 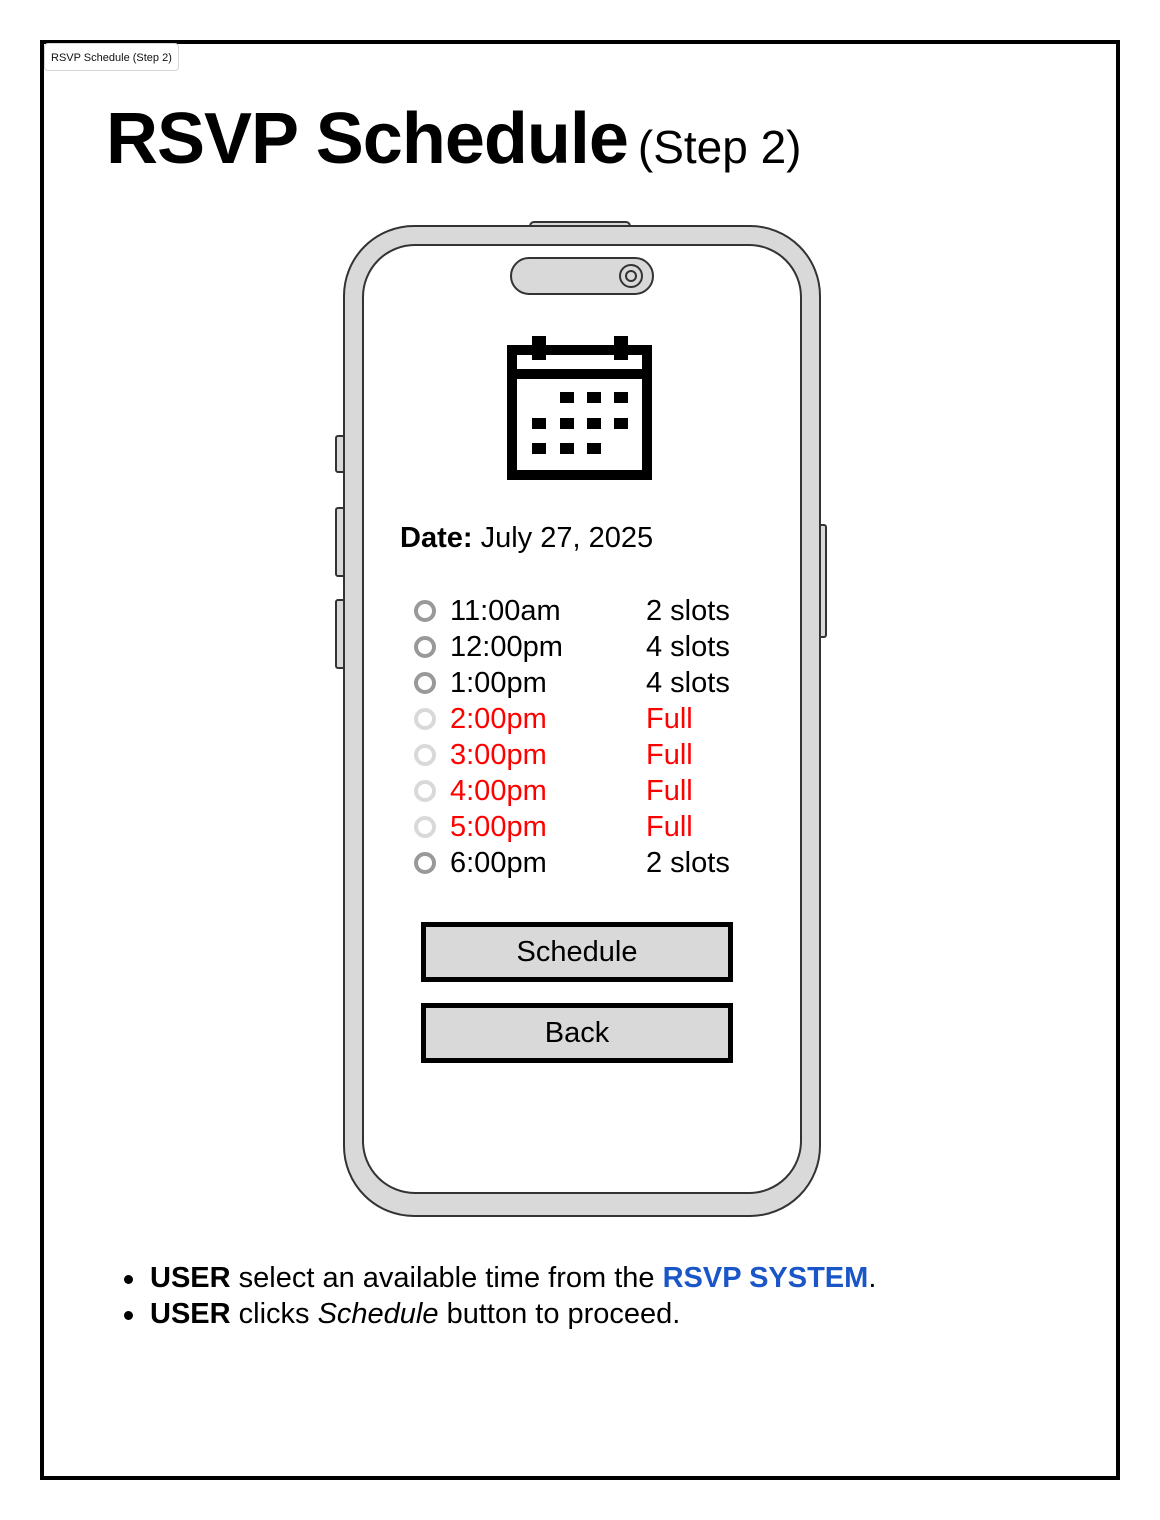 I want to click on instruction-item: USER clicks Schedule button to proceed., so click(x=499, y=1314).